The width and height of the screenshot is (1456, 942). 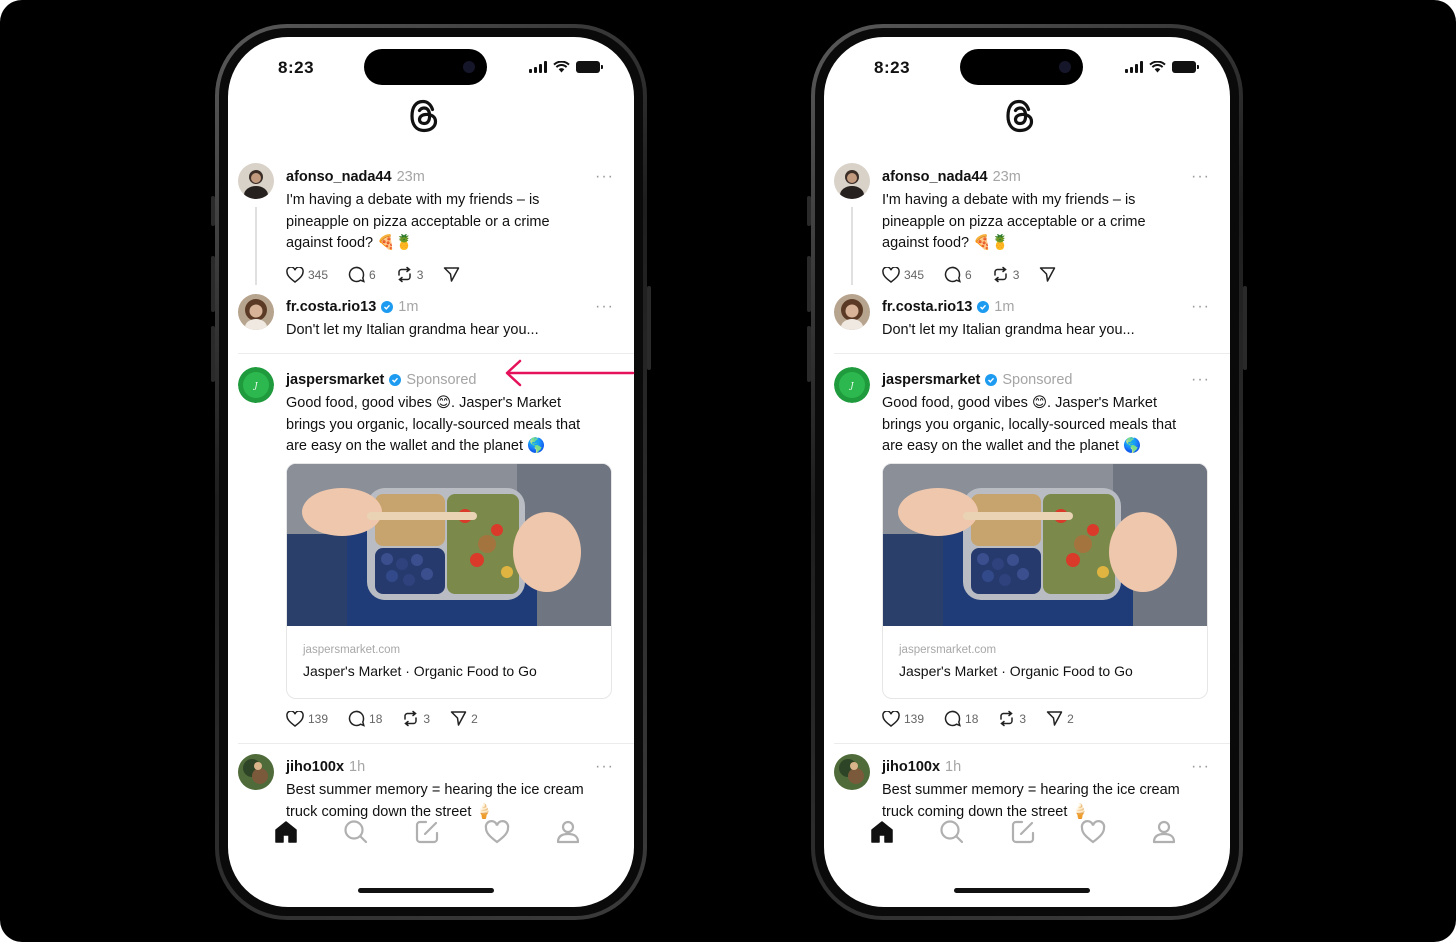 What do you see at coordinates (570, 373) in the screenshot?
I see `annotation-arrow-icon` at bounding box center [570, 373].